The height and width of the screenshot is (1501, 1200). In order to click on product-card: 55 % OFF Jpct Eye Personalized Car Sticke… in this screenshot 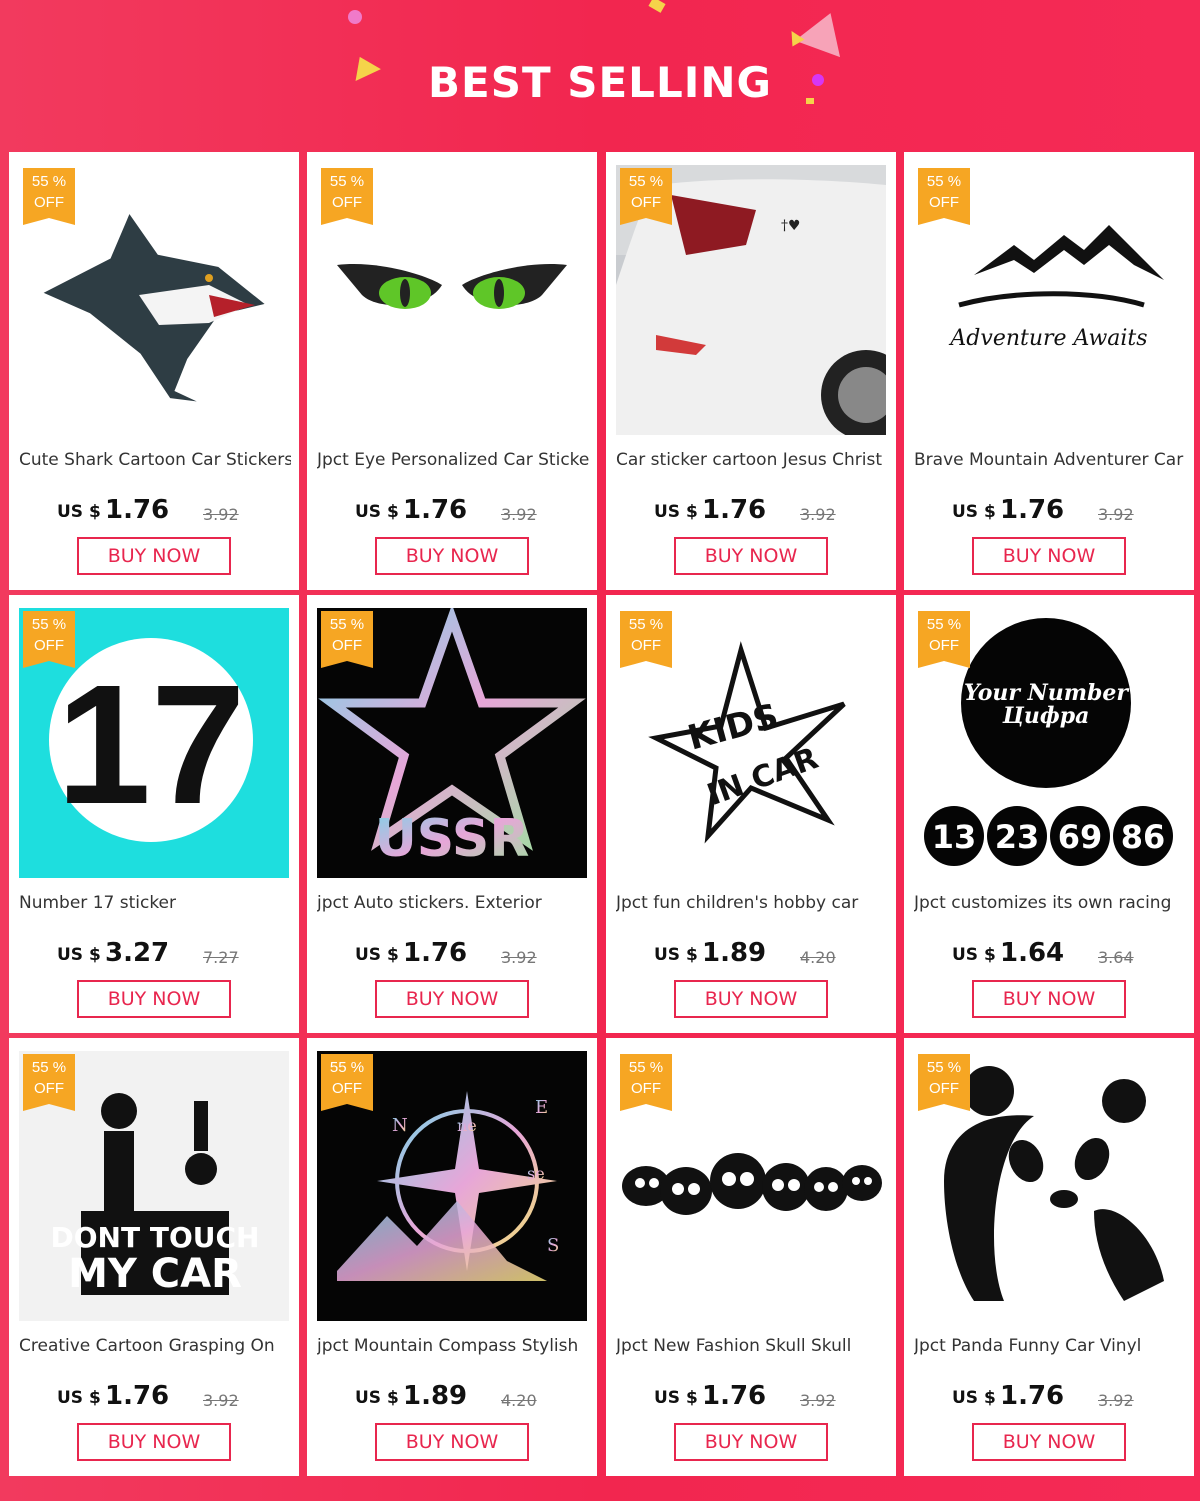, I will do `click(452, 371)`.